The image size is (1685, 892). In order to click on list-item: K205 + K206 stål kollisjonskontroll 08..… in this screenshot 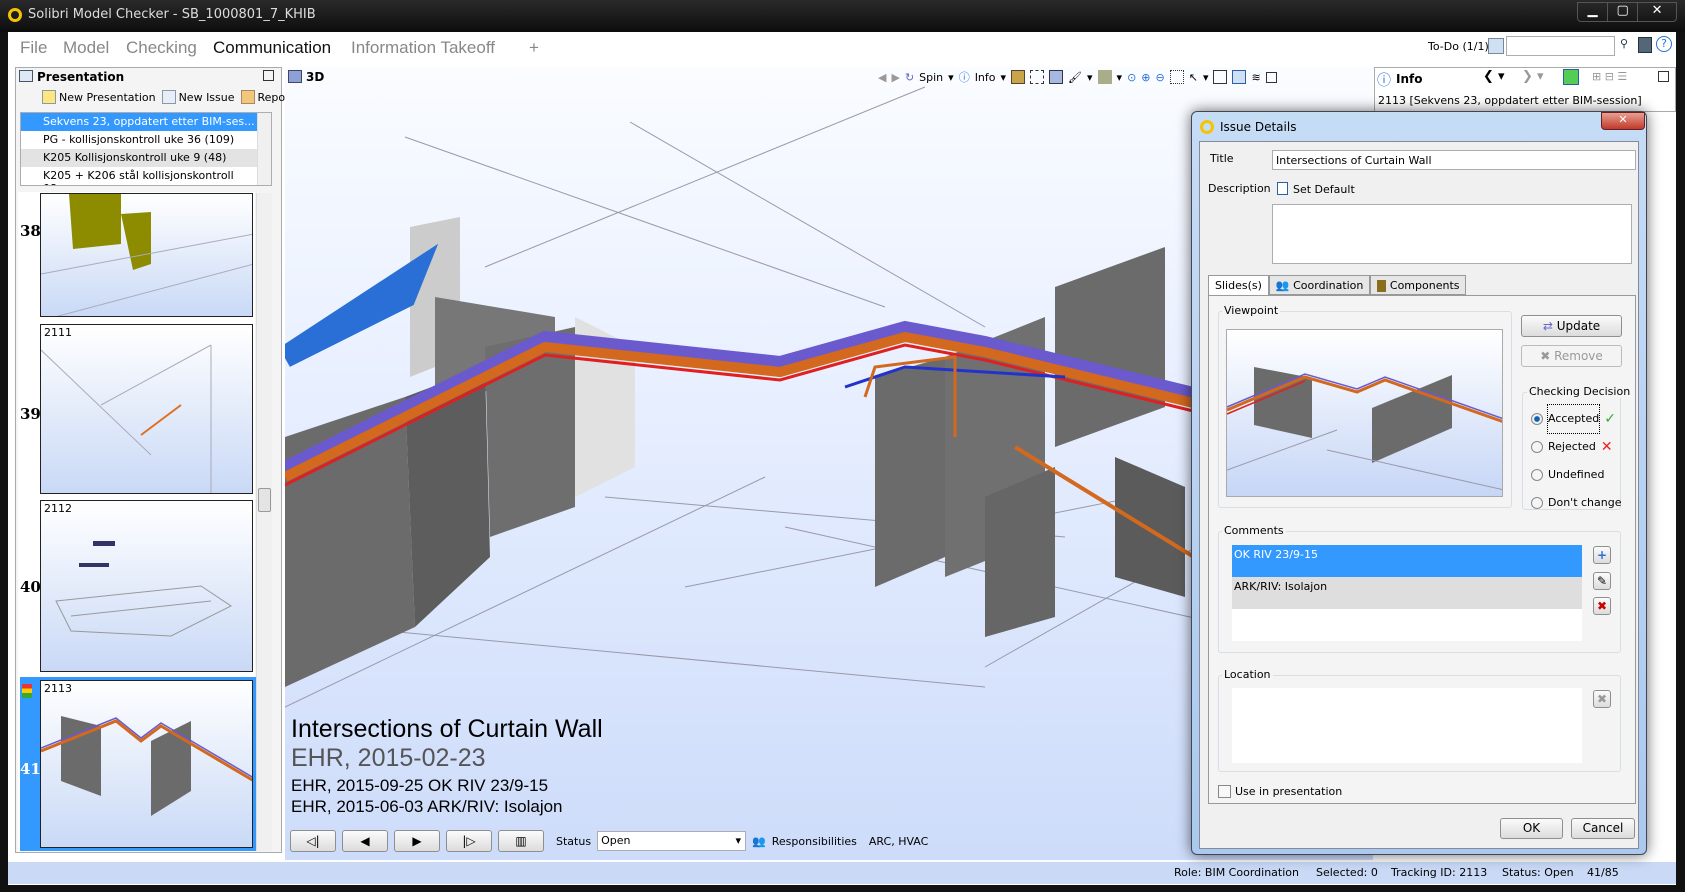, I will do `click(139, 176)`.